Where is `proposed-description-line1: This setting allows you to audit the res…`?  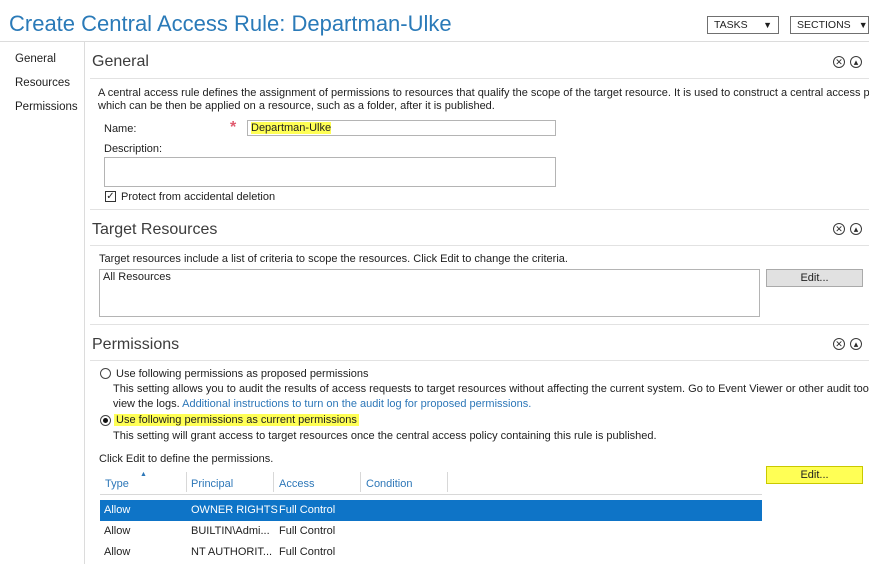 proposed-description-line1: This setting allows you to audit the res… is located at coordinates (491, 389).